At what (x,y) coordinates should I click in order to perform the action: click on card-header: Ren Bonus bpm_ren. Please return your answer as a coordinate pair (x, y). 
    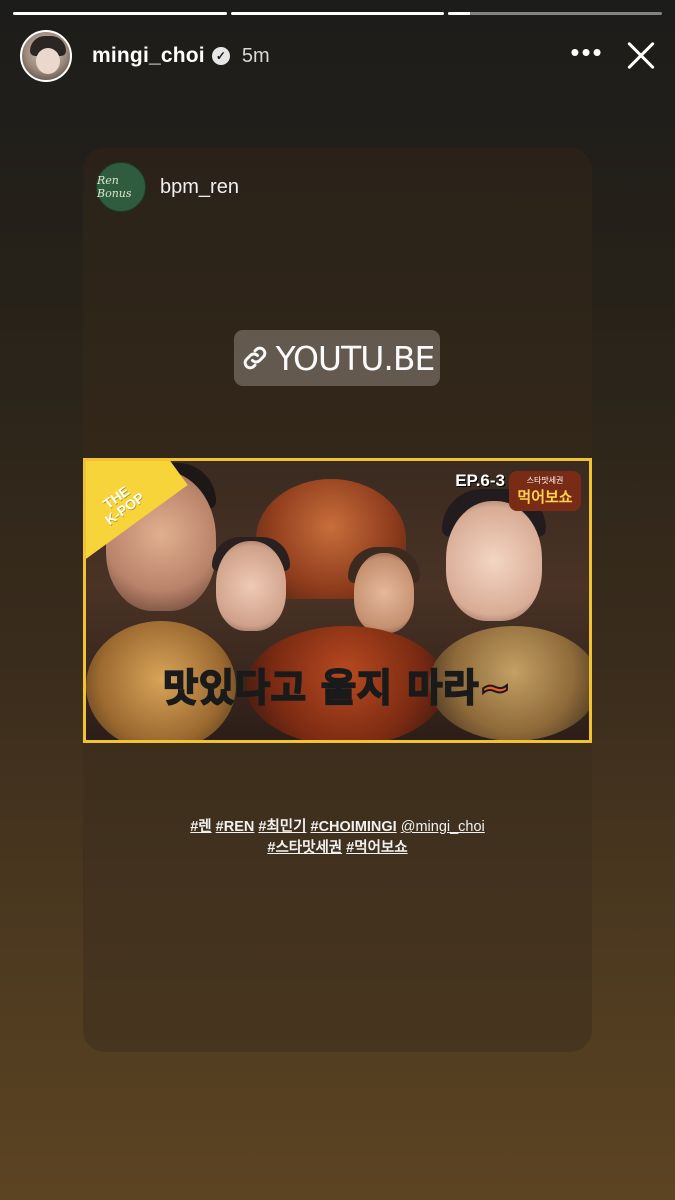
    Looking at the image, I should click on (167, 187).